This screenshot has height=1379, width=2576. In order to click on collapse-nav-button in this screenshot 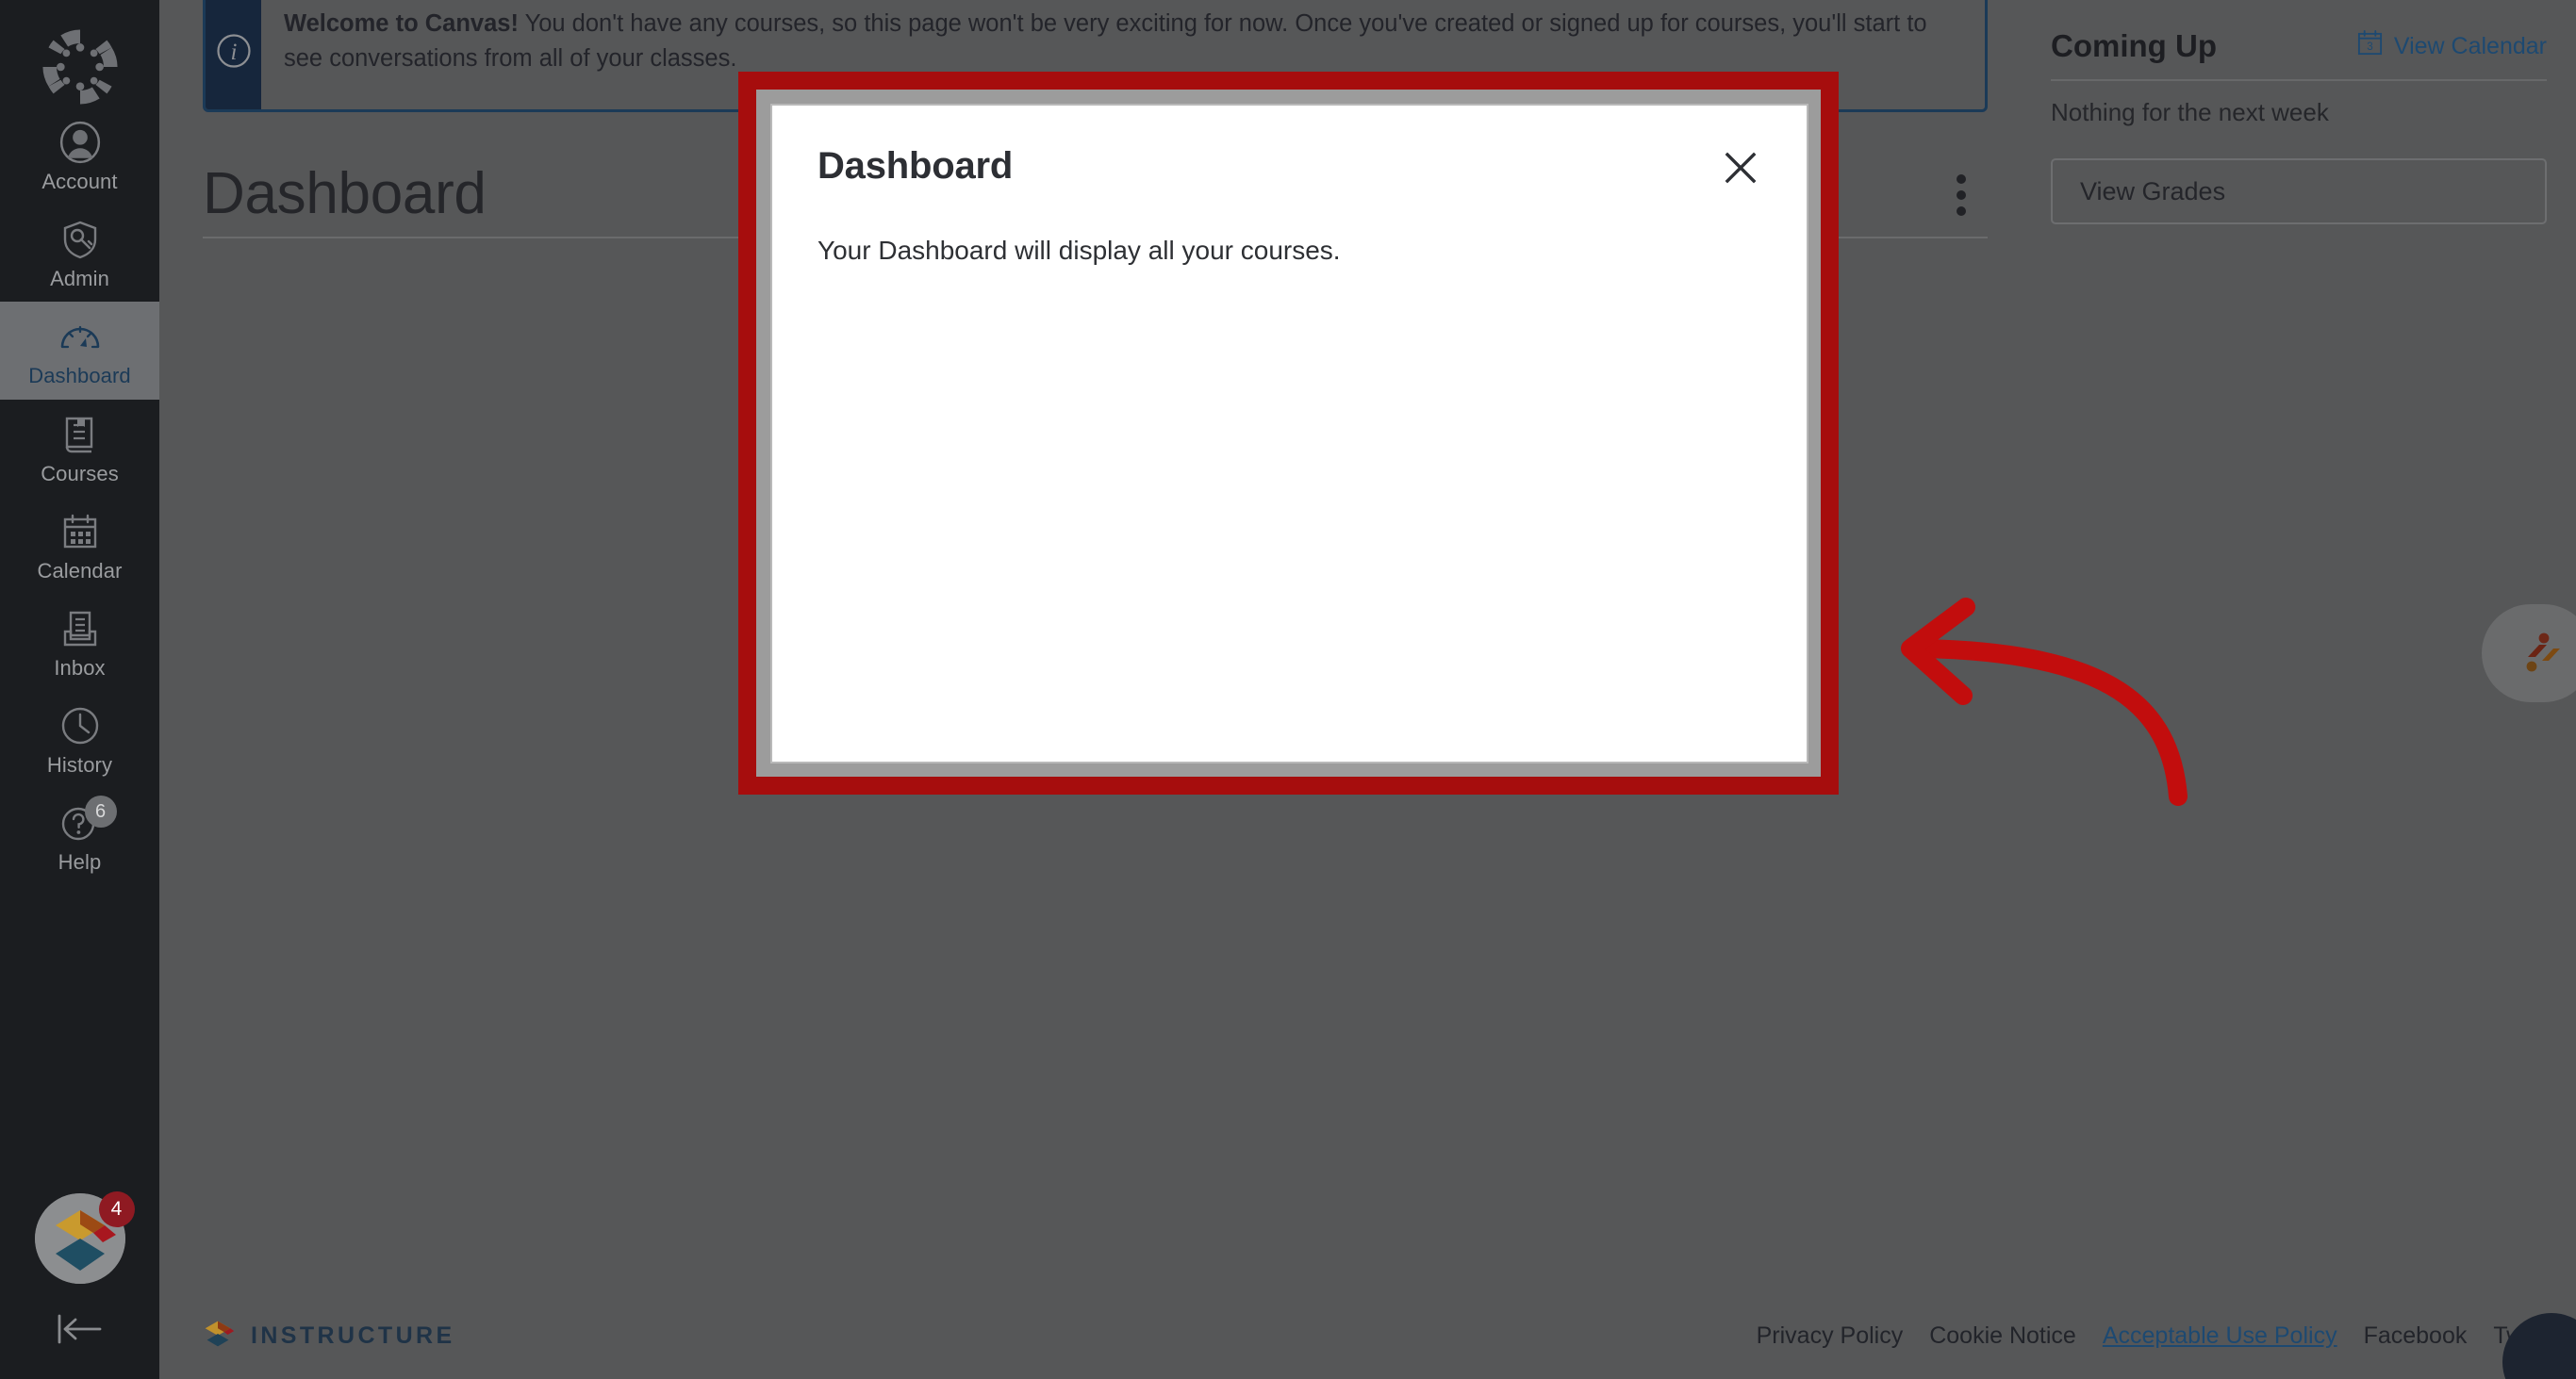, I will do `click(79, 1343)`.